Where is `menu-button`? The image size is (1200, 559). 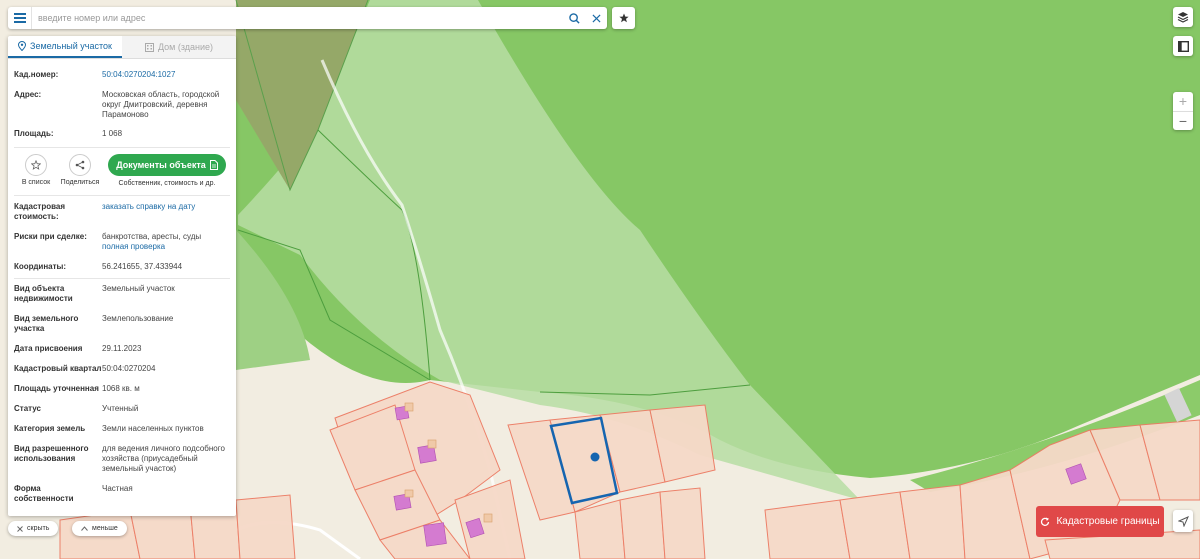
menu-button is located at coordinates (20, 18).